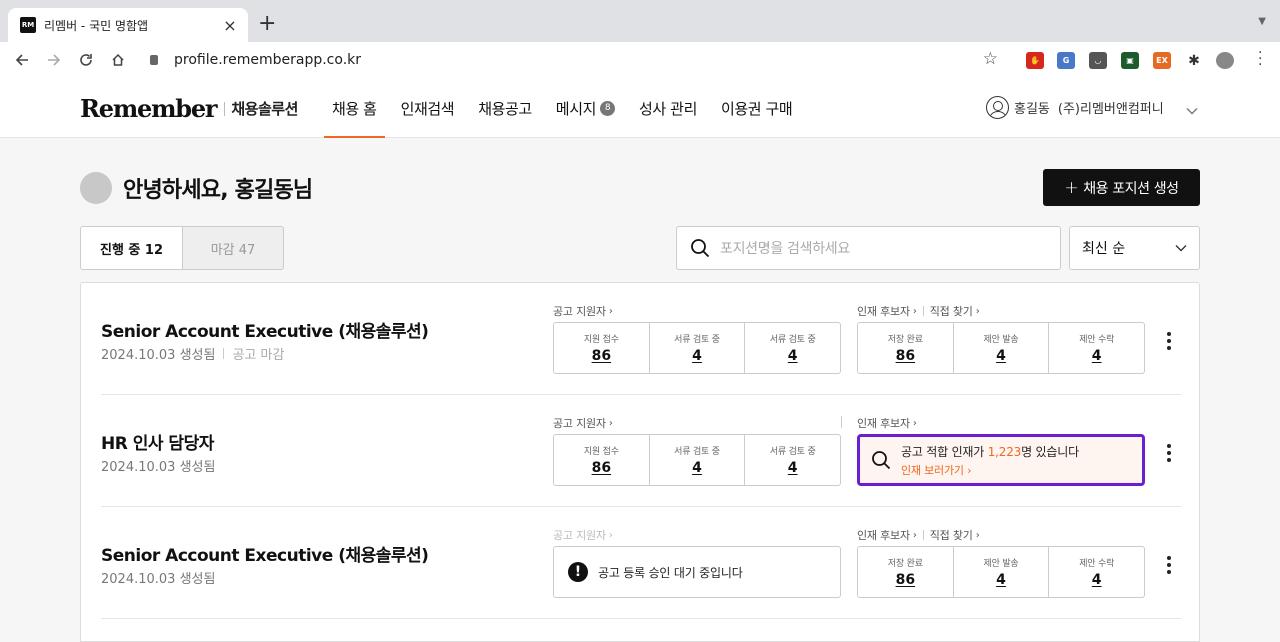 This screenshot has width=1280, height=642. I want to click on job-date: 2024.10.03 생성됨, so click(158, 579).